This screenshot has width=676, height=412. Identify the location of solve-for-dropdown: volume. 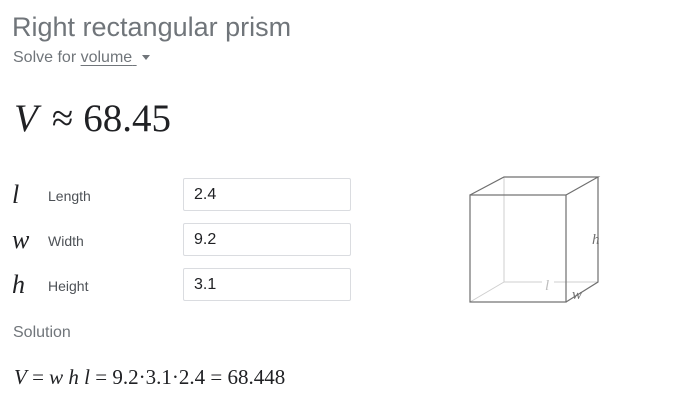
(109, 57).